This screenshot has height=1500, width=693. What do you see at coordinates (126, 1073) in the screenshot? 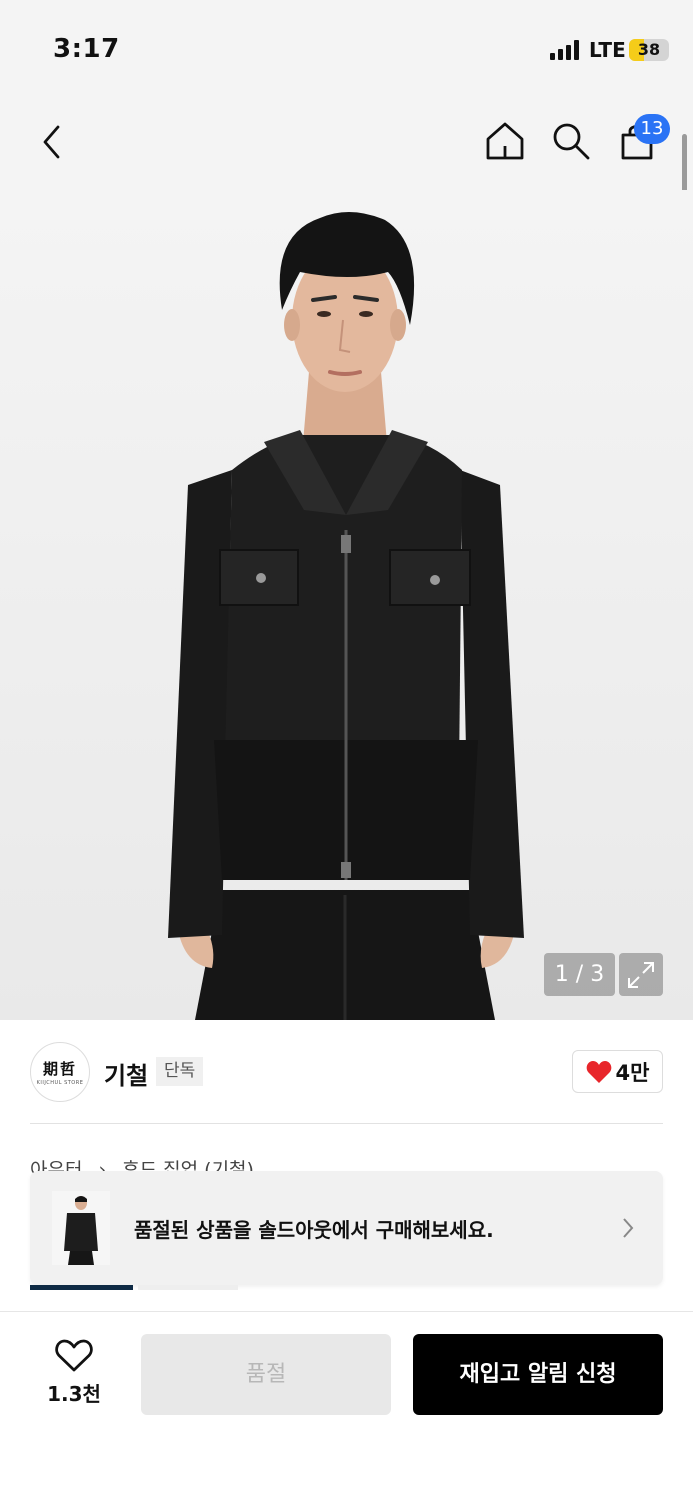
I see `brand-name: 기철` at bounding box center [126, 1073].